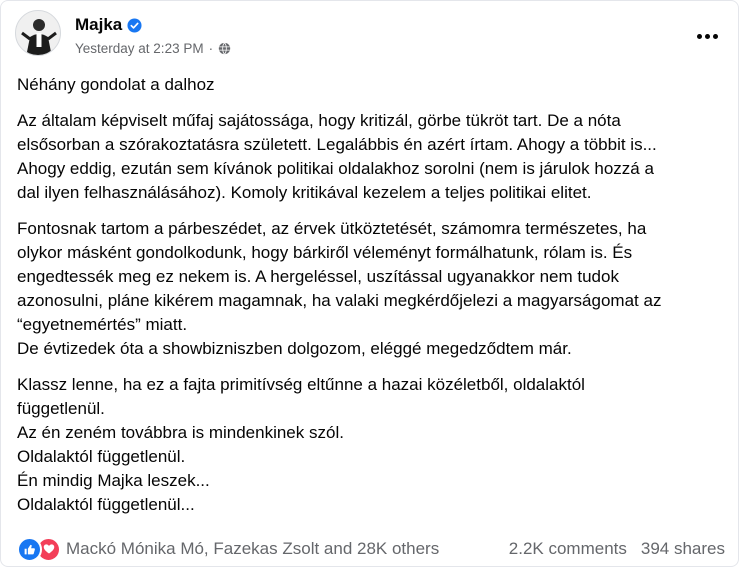 The image size is (739, 567). I want to click on post-meta: Yesterday at 2:23 PM ·, so click(153, 48).